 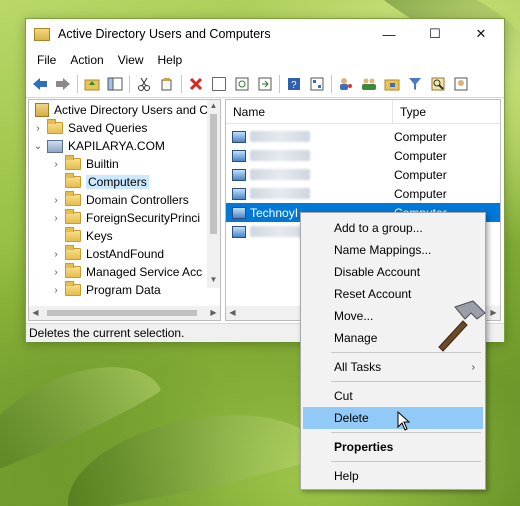 What do you see at coordinates (116, 146) in the screenshot?
I see `tree-item-label: KAPILARYA.COM` at bounding box center [116, 146].